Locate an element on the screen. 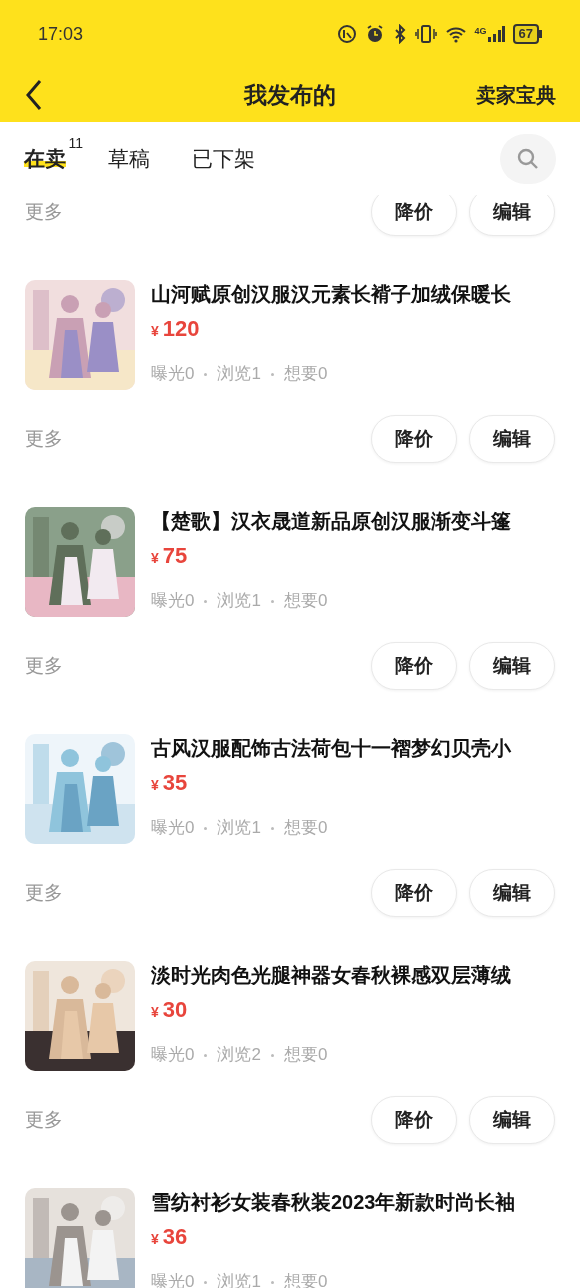 This screenshot has height=1288, width=580. item-title: 【楚歌】汉衣晟道新品原创汉服渐变斗篷 is located at coordinates (331, 521).